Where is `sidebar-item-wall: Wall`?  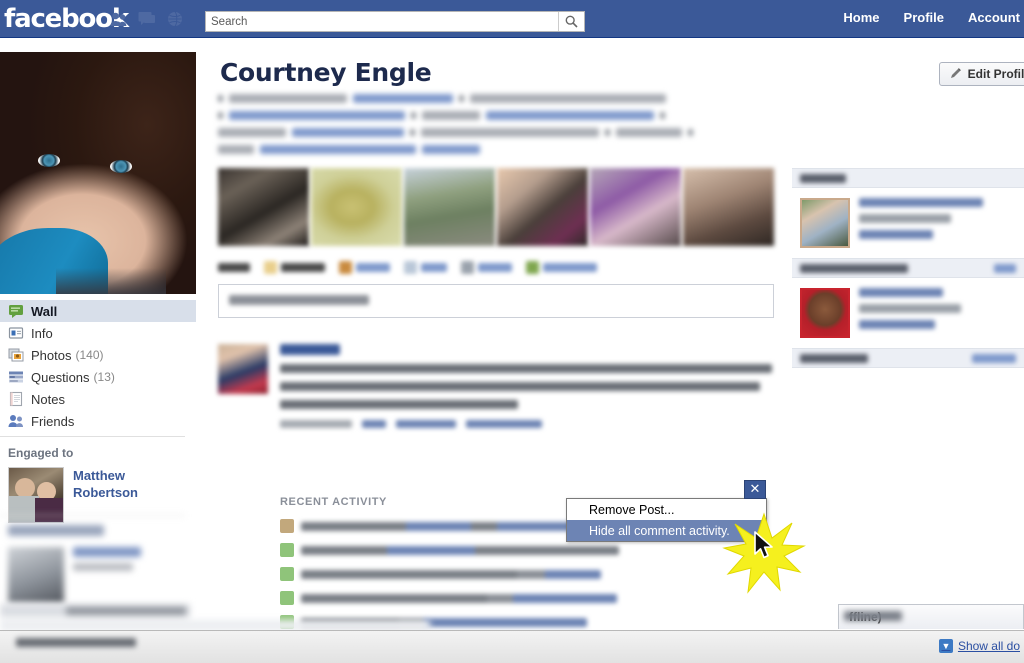 sidebar-item-wall: Wall is located at coordinates (98, 311).